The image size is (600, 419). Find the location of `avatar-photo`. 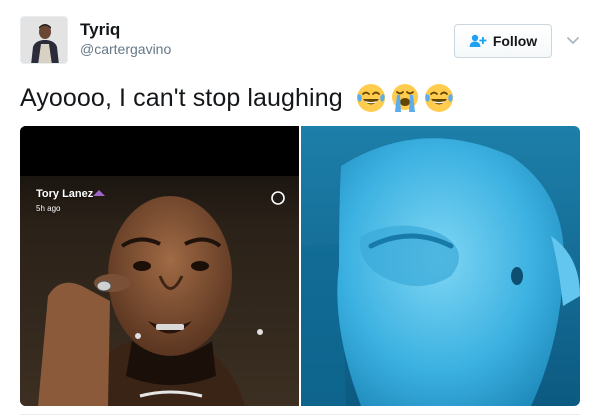

avatar-photo is located at coordinates (44, 40).